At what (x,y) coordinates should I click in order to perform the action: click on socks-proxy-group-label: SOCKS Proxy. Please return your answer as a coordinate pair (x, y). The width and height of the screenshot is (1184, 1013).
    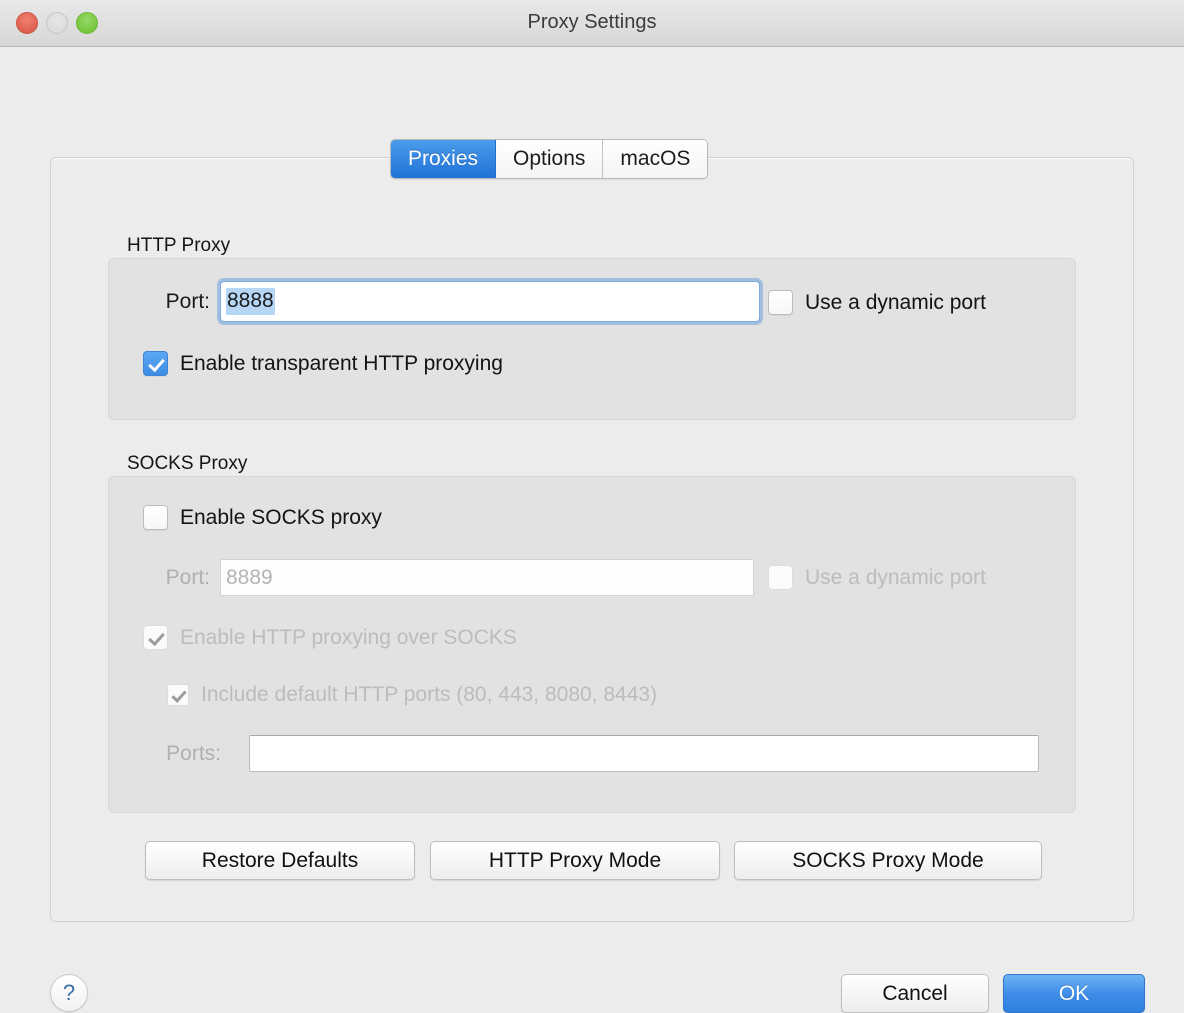
    Looking at the image, I should click on (187, 463).